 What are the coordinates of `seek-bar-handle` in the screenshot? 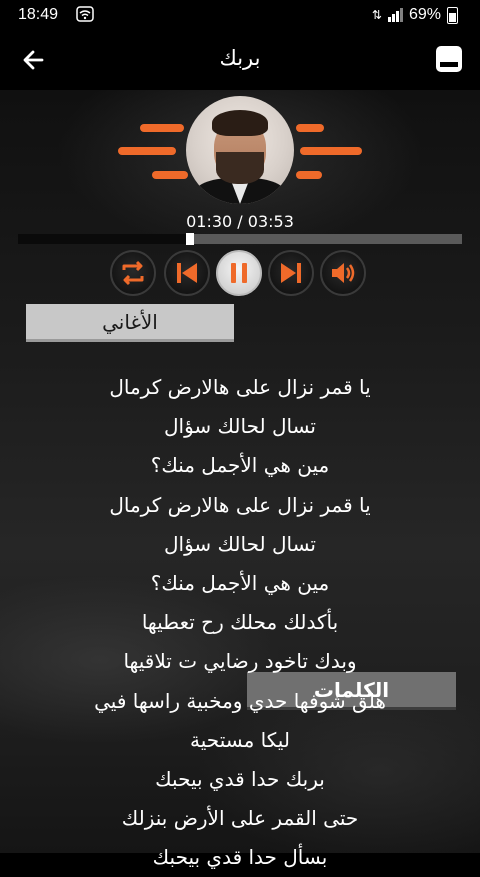 It's located at (189, 239).